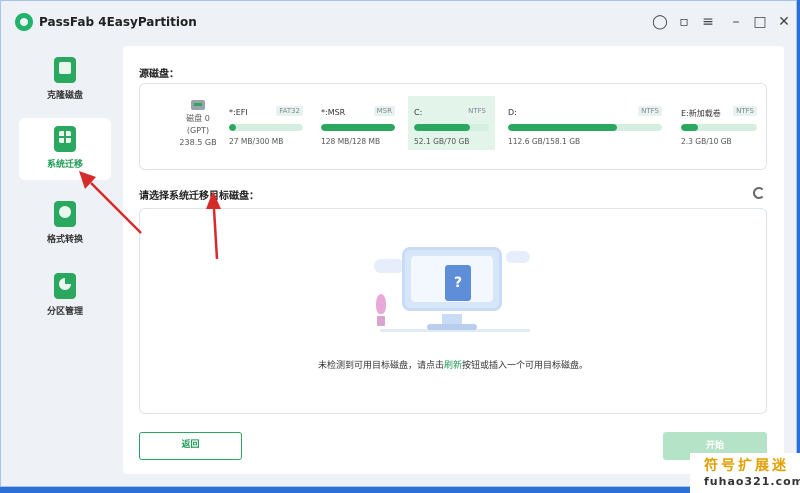 This screenshot has height=493, width=800. I want to click on watermark: 符号扩展迷 fuhao321.com, so click(745, 473).